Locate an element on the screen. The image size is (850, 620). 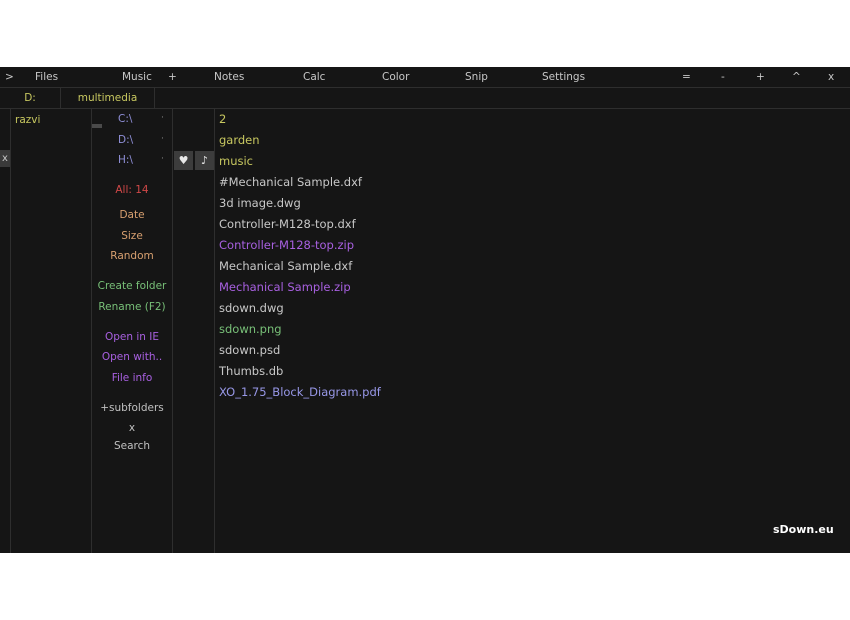
file-item: Thumbs.db is located at coordinates (251, 371).